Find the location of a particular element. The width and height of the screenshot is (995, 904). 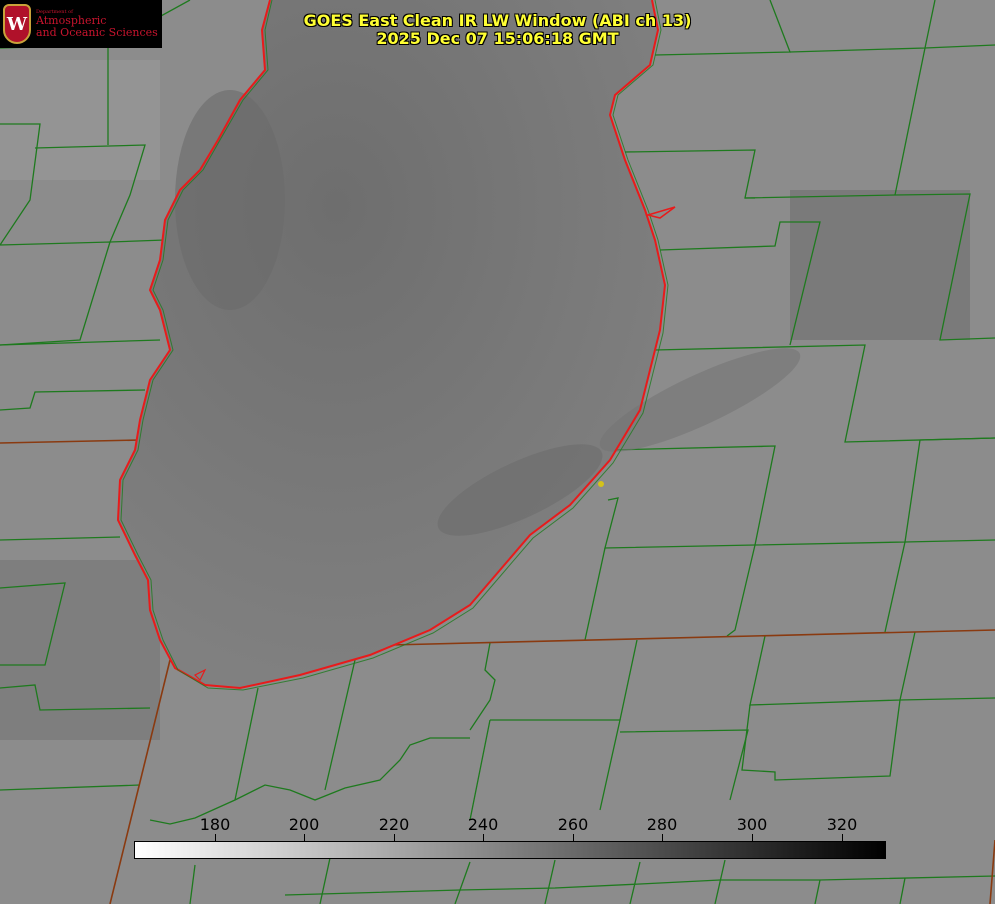

colorbar-tick-label: 280 is located at coordinates (662, 824).